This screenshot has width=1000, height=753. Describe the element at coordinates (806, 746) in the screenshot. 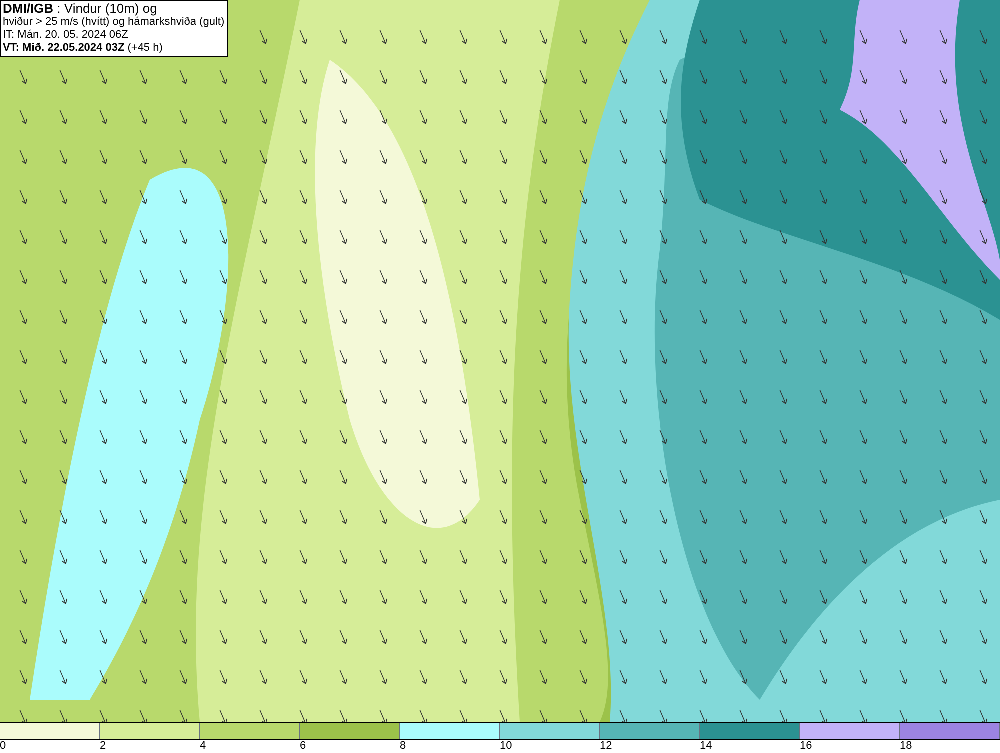

I see `legend-label: 16` at that location.